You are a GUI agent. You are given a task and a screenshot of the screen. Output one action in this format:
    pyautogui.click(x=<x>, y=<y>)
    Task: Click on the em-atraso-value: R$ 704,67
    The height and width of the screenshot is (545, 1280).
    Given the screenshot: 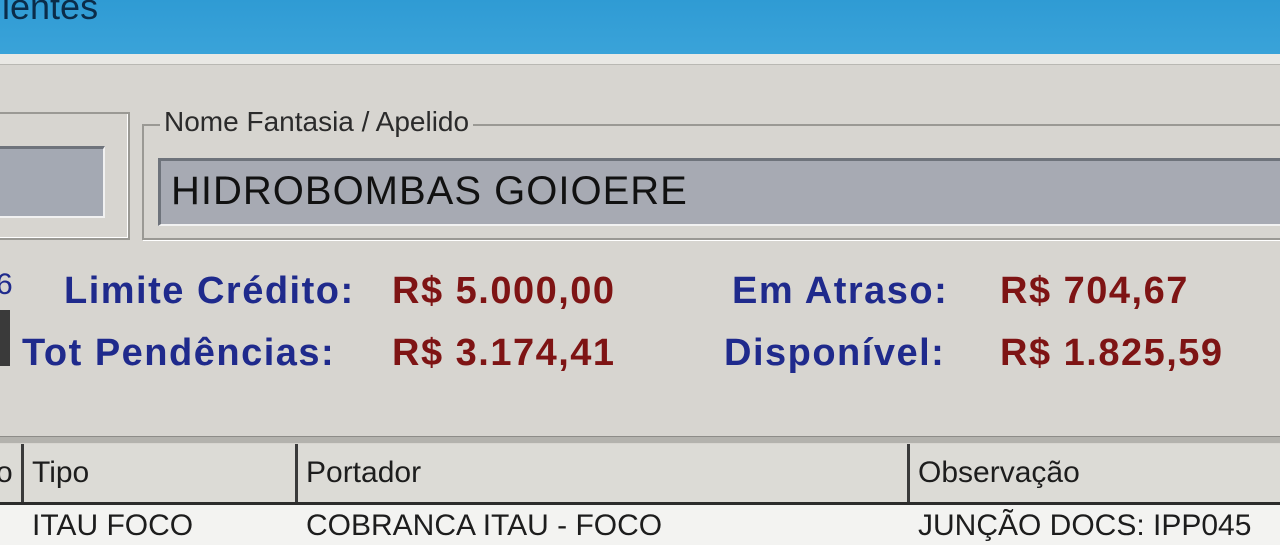 What is the action you would take?
    pyautogui.click(x=1094, y=291)
    